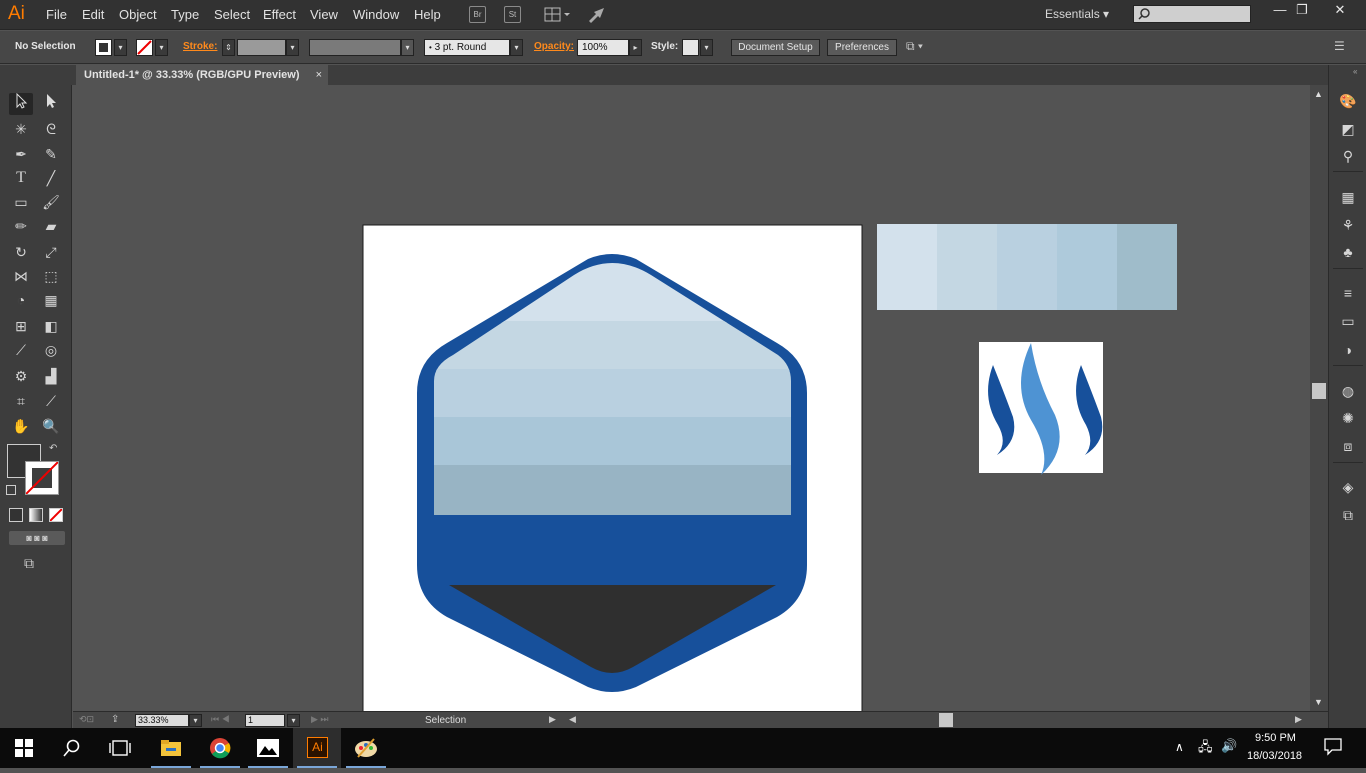 Image resolution: width=1366 pixels, height=773 pixels. I want to click on width-tool-icon: ⋈, so click(21, 276).